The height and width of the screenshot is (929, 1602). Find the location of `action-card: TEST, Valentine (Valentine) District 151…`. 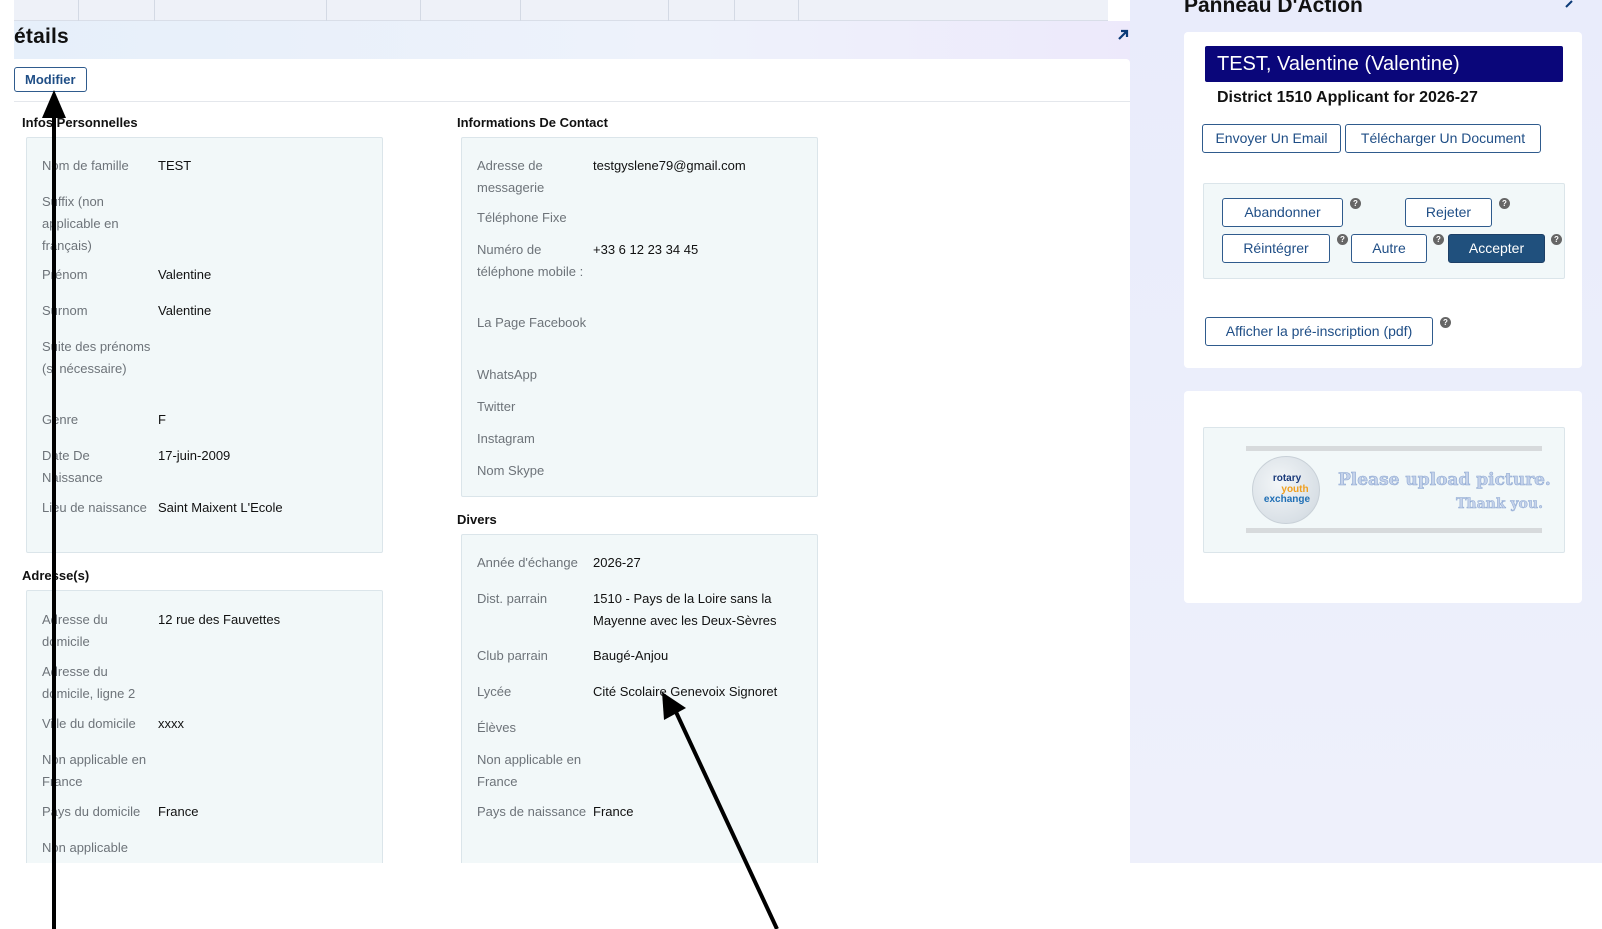

action-card: TEST, Valentine (Valentine) District 151… is located at coordinates (1383, 200).